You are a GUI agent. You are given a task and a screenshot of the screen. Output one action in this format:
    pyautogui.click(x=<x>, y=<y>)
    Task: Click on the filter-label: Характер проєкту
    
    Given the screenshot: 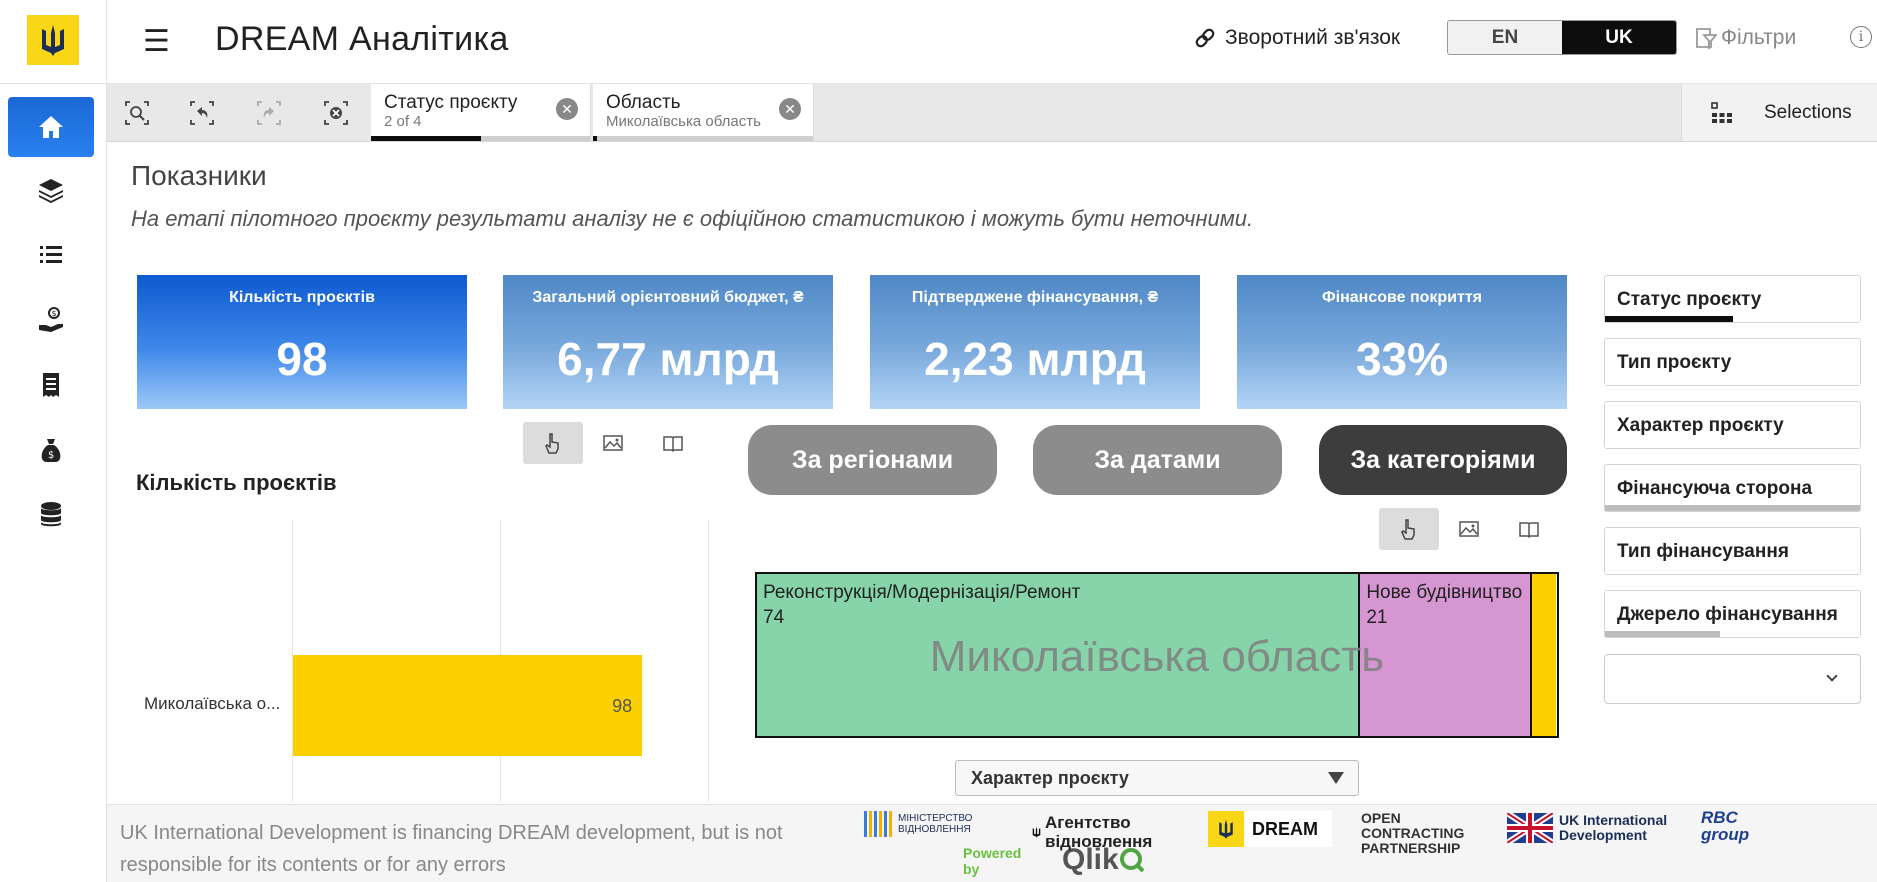 What is the action you would take?
    pyautogui.click(x=1700, y=425)
    